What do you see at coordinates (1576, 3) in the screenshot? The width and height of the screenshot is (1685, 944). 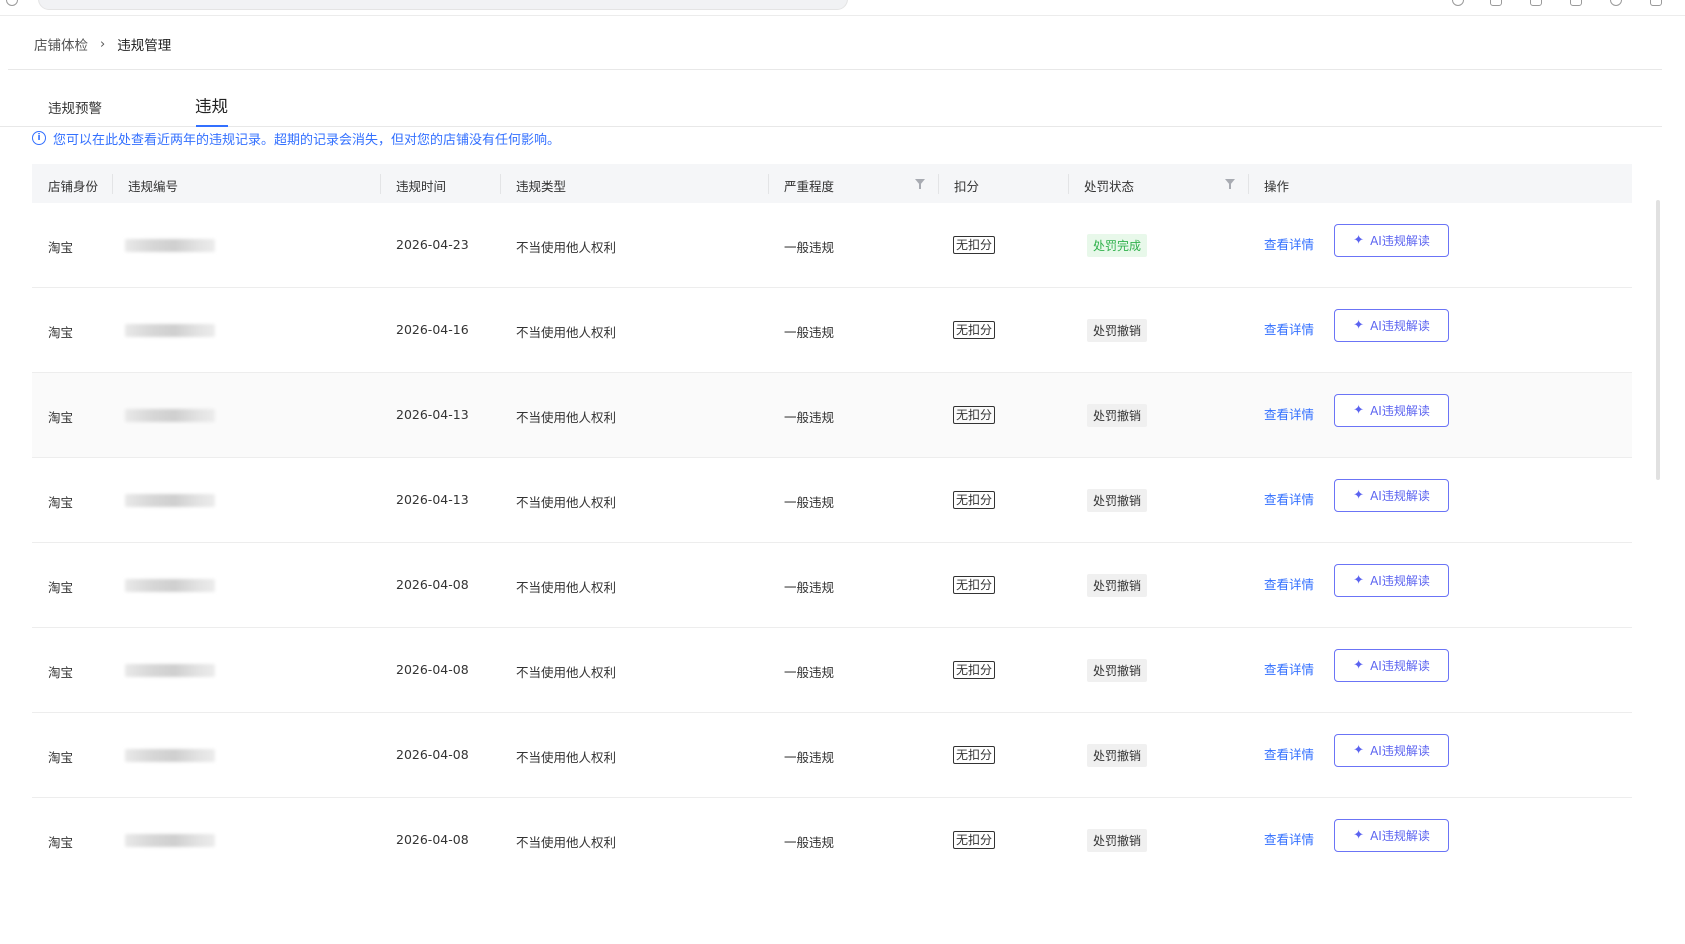 I see `tab-search-icon` at bounding box center [1576, 3].